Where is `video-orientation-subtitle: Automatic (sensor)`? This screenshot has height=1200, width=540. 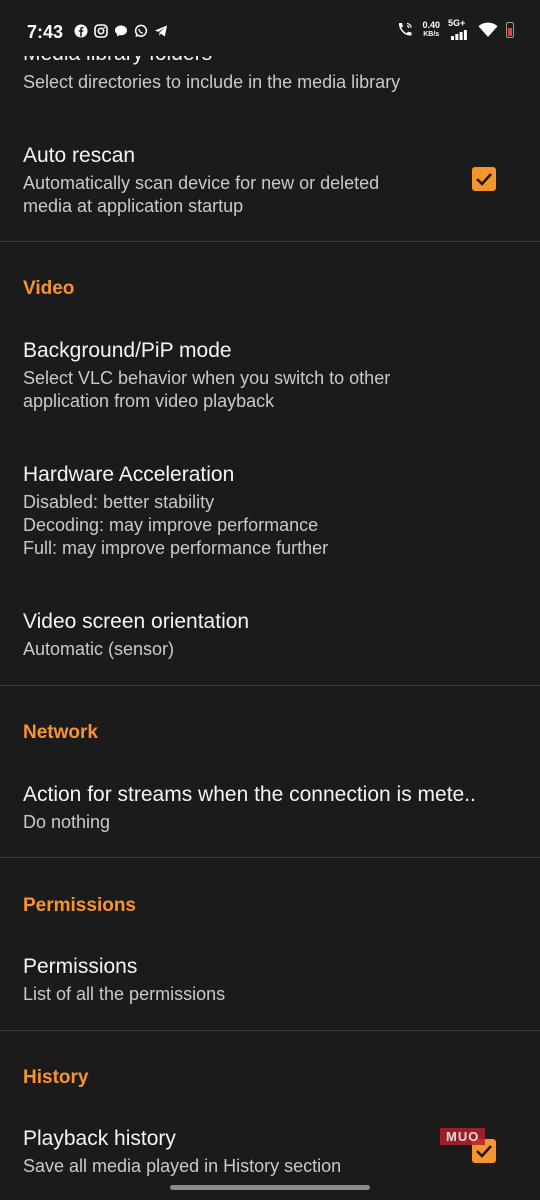
video-orientation-subtitle: Automatic (sensor) is located at coordinates (99, 649).